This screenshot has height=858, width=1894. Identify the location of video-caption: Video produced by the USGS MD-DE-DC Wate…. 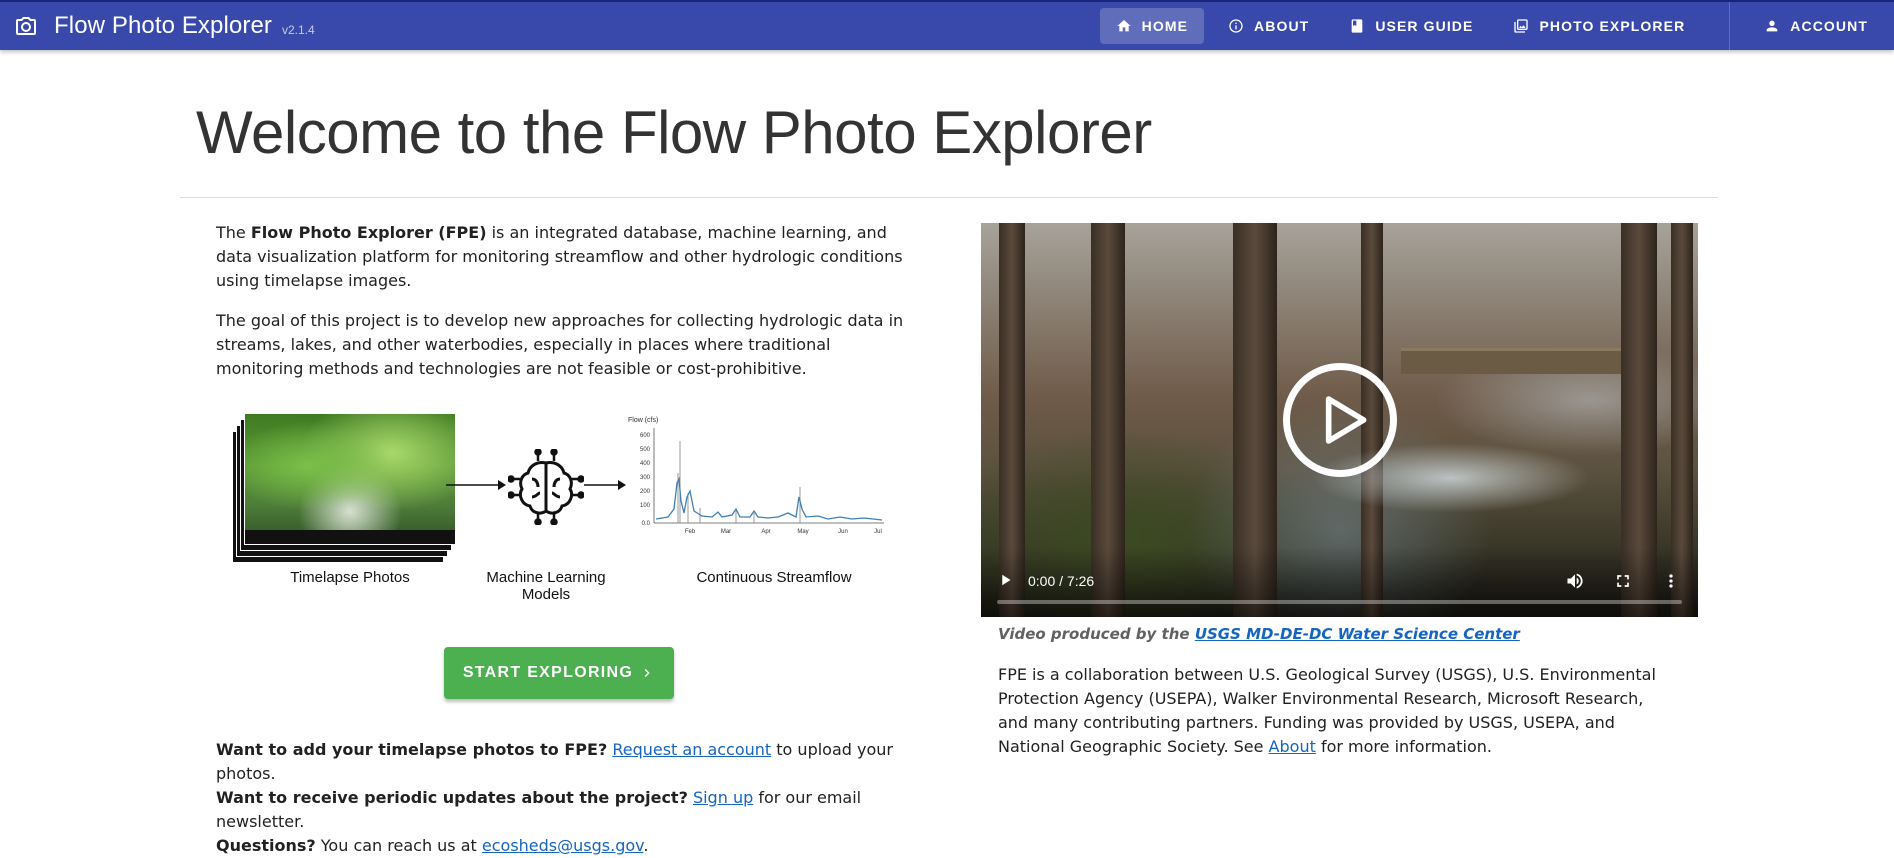
(1259, 634).